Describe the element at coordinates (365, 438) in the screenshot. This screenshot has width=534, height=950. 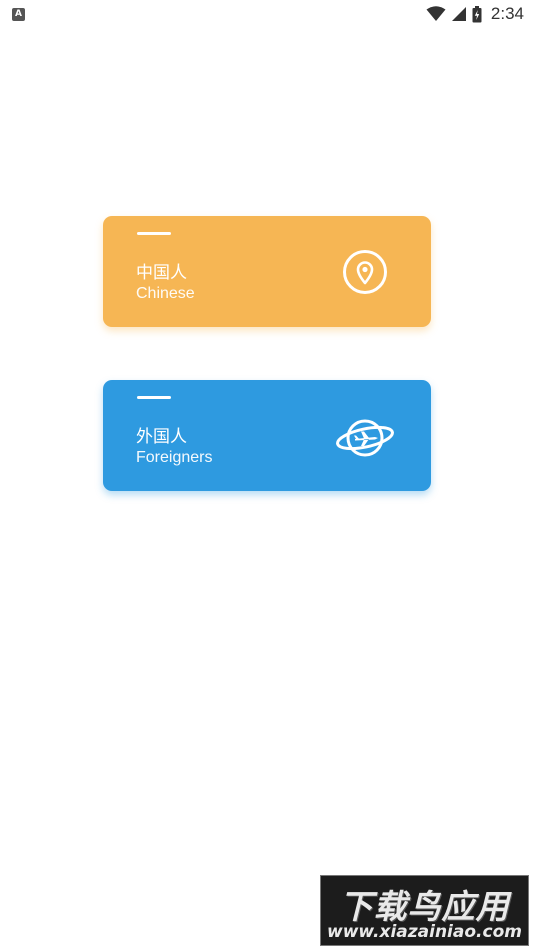
I see `planet-airplane-icon` at that location.